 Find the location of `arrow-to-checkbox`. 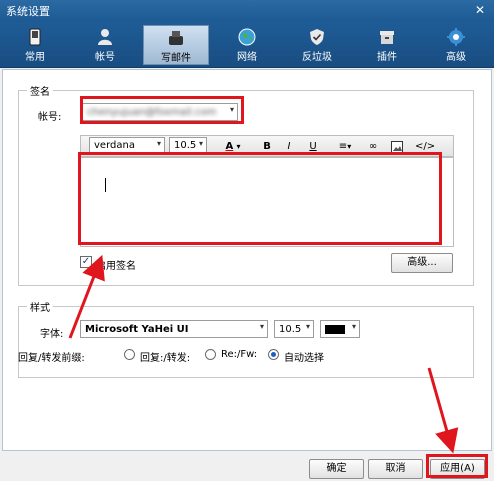

arrow-to-checkbox is located at coordinates (86, 296).